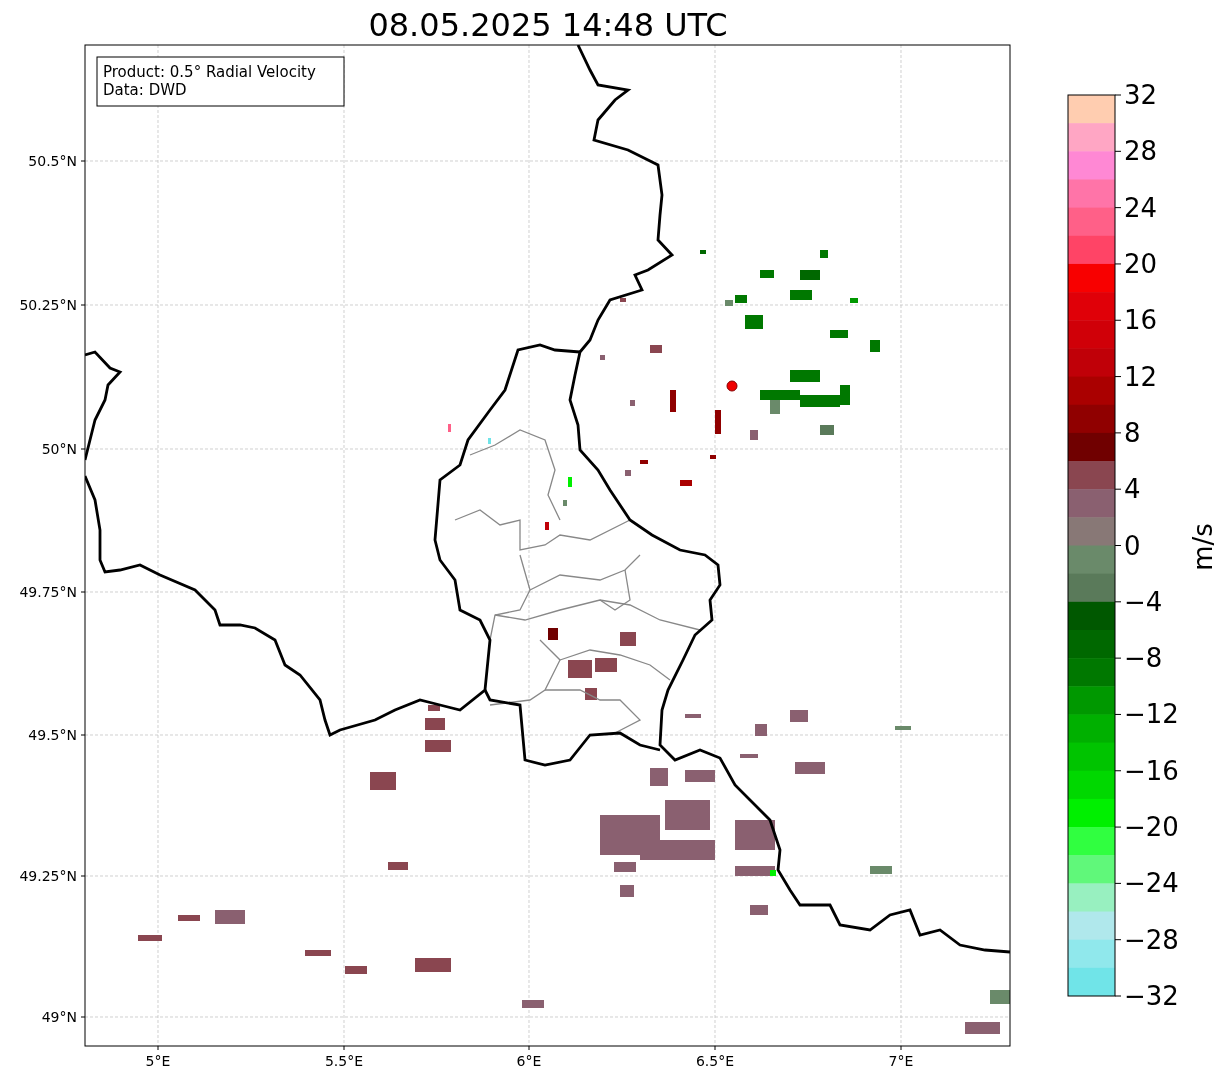 The image size is (1225, 1081). I want to click on colorbar-tick: 0, so click(1127, 545).